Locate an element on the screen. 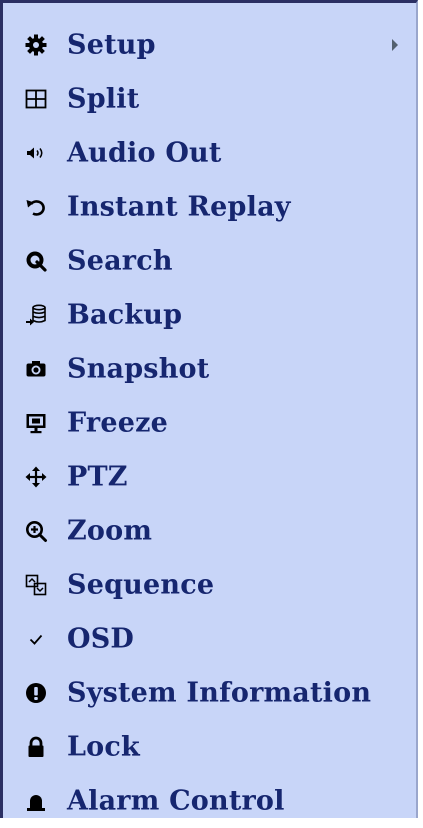  menu-item-label: Backup is located at coordinates (125, 315).